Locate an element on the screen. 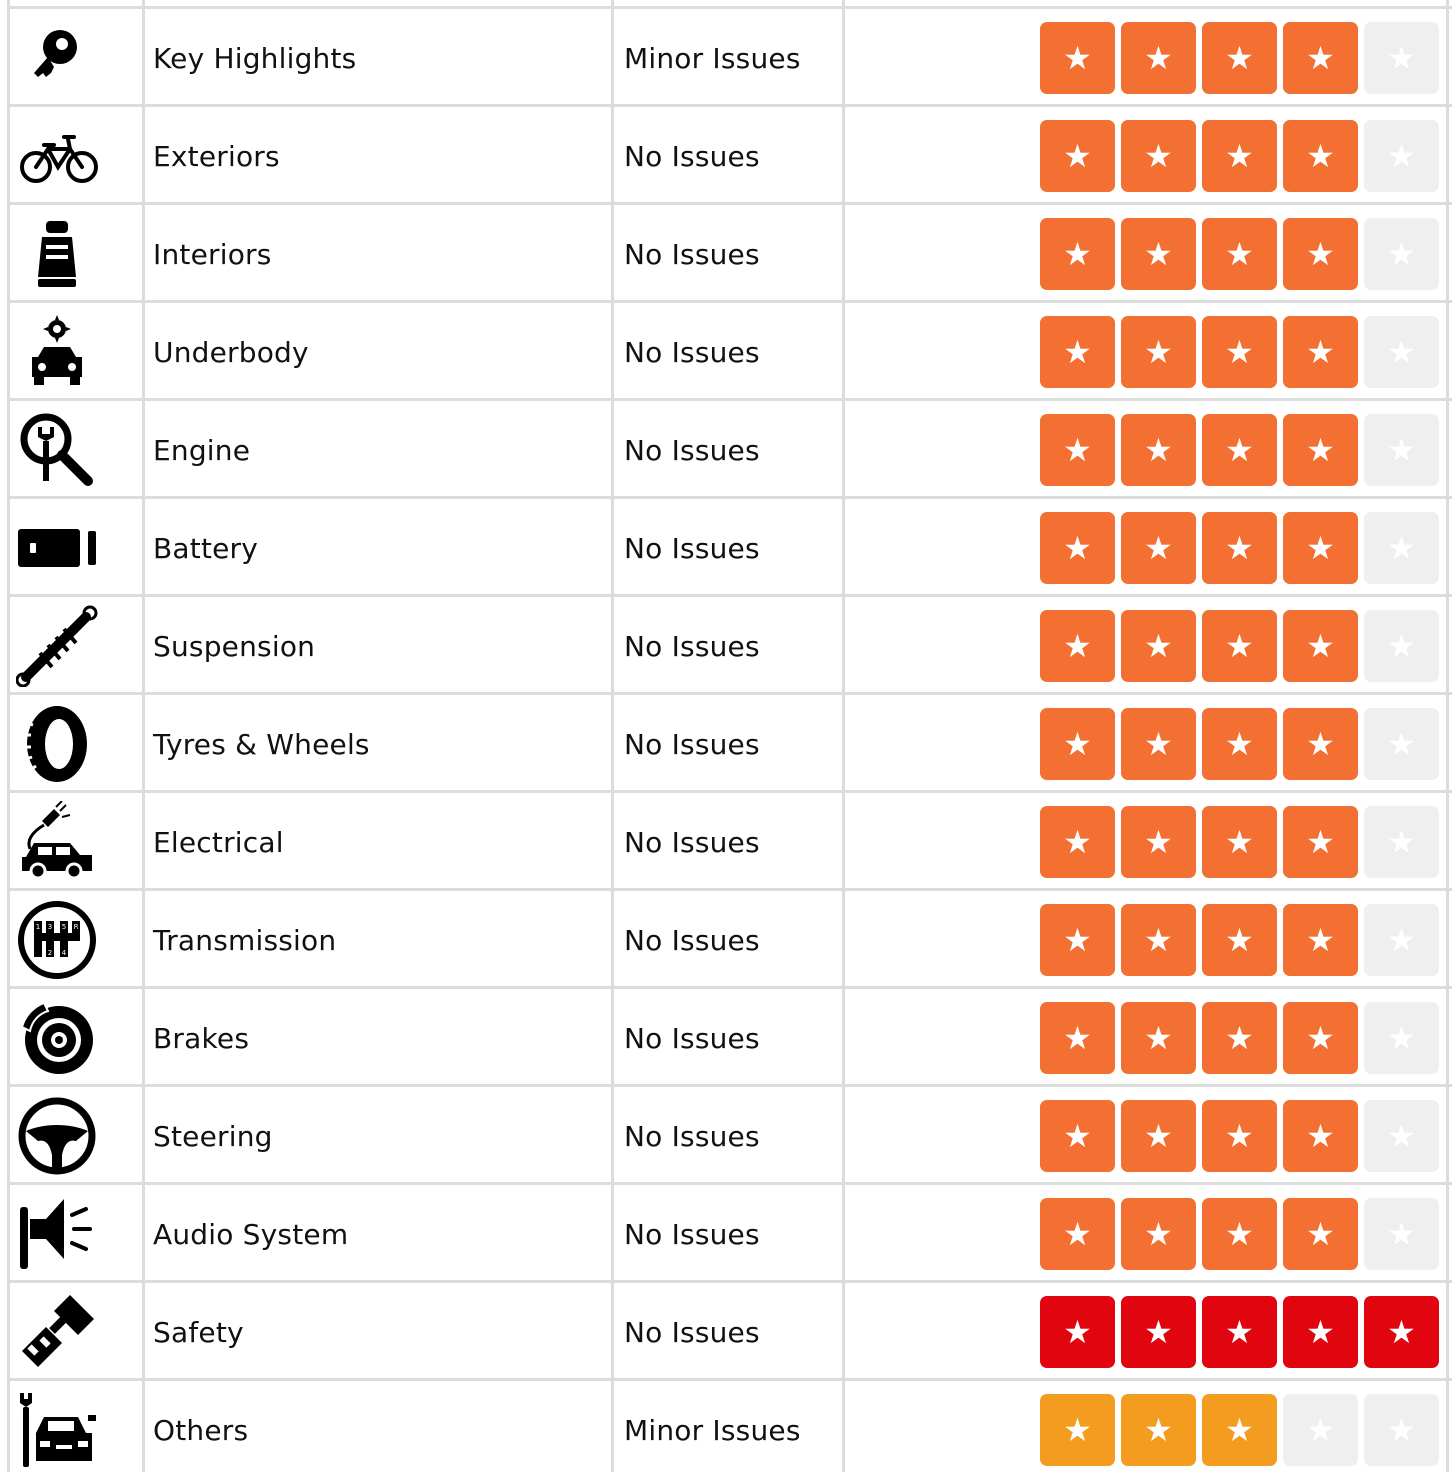 Image resolution: width=1456 pixels, height=1479 pixels. table-row: Battery No Issues ★ ★ ★ ★ ★ is located at coordinates (728, 548).